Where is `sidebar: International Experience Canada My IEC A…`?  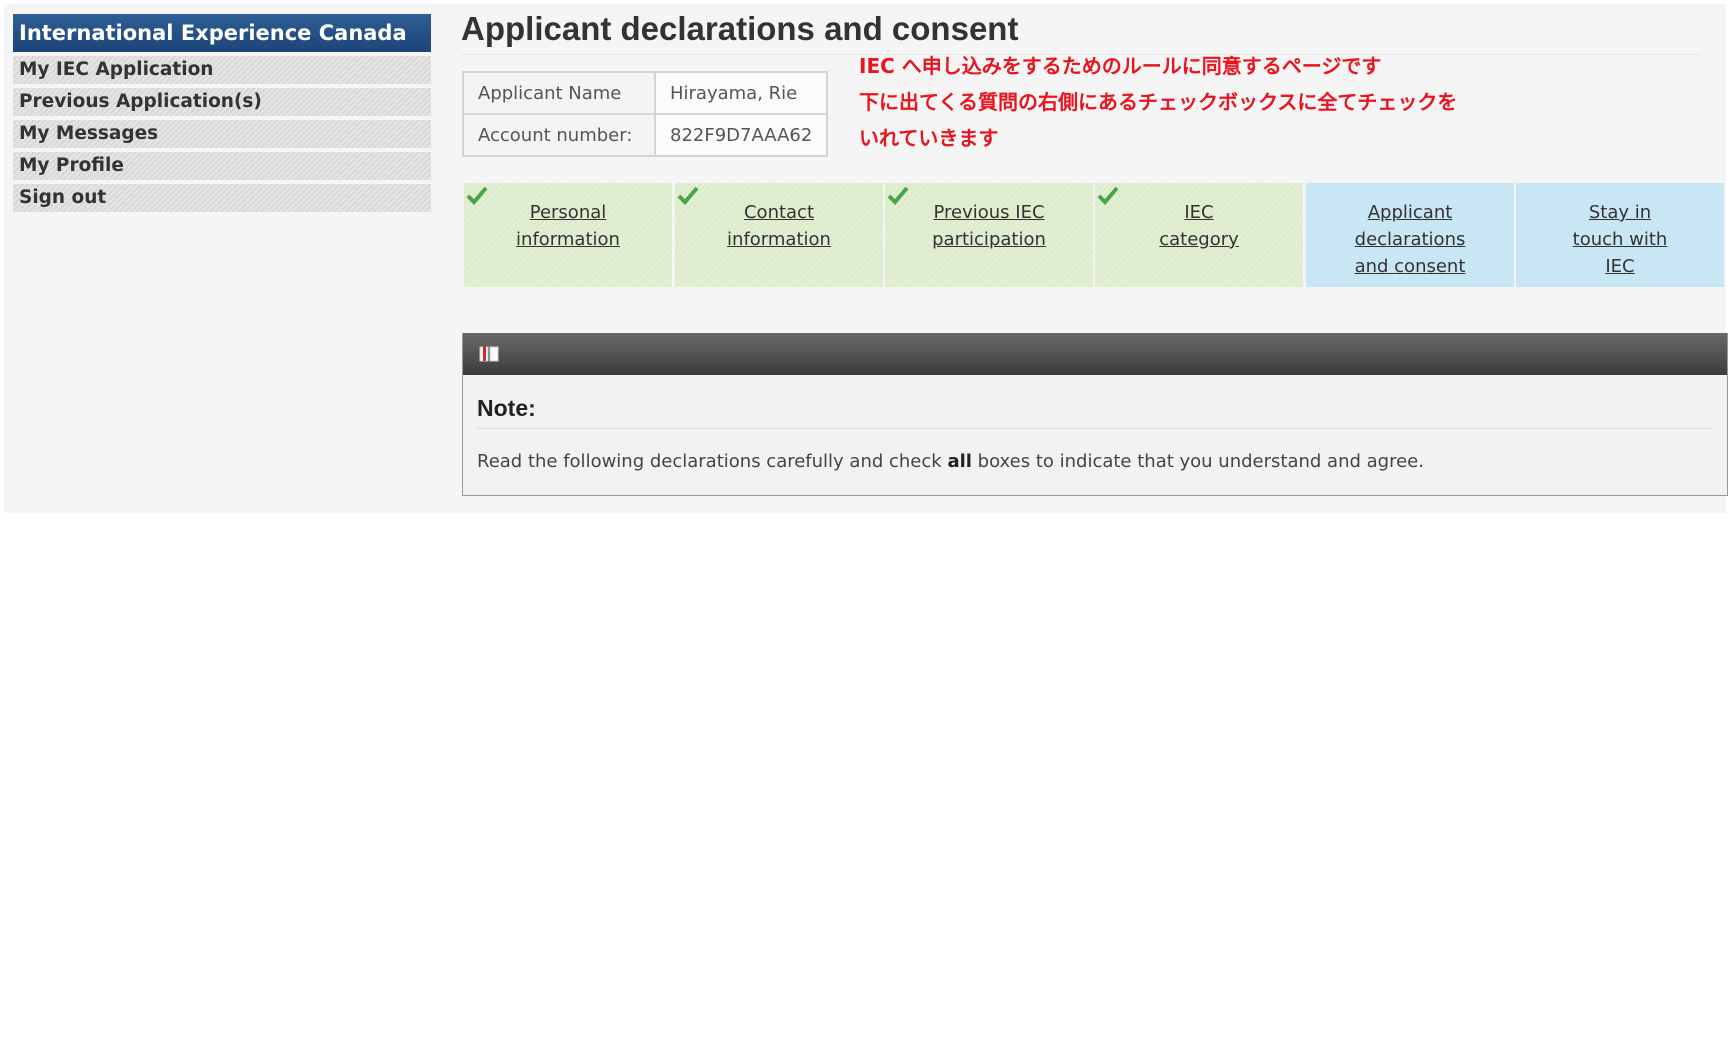 sidebar: International Experience Canada My IEC A… is located at coordinates (222, 113).